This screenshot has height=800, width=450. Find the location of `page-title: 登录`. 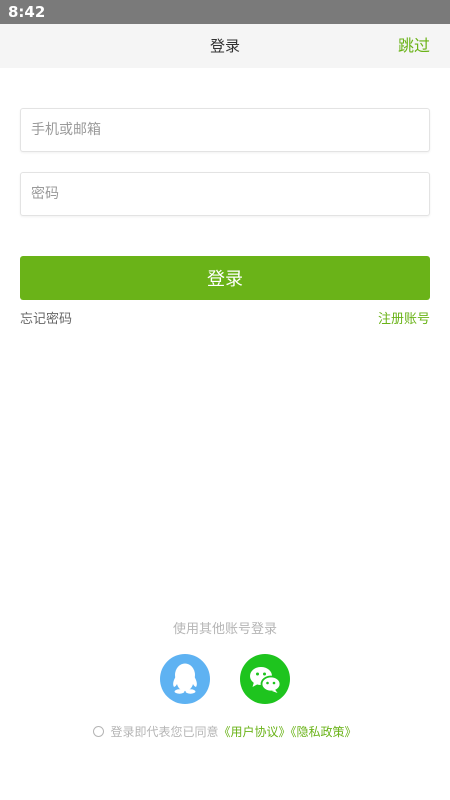

page-title: 登录 is located at coordinates (224, 46).